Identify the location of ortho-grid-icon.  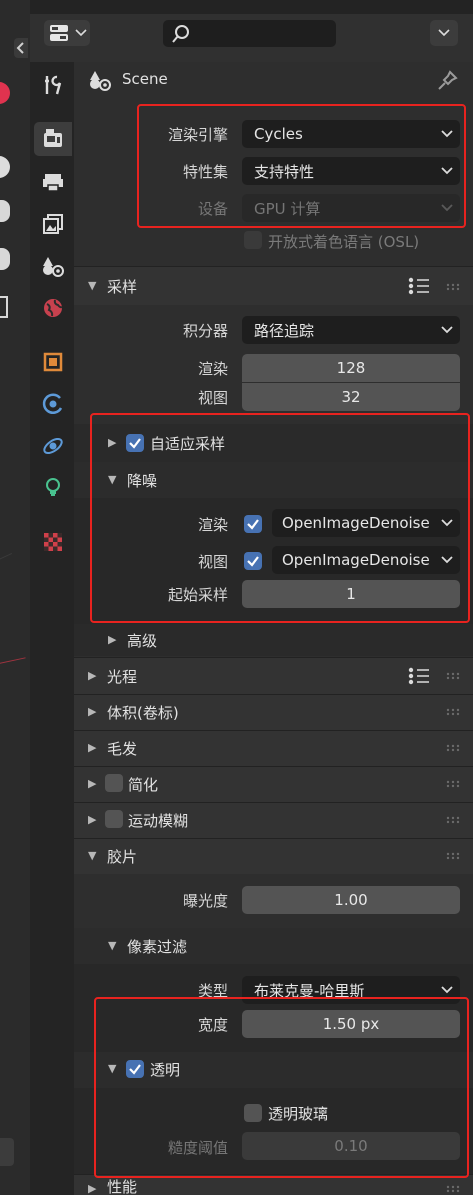
(4, 307).